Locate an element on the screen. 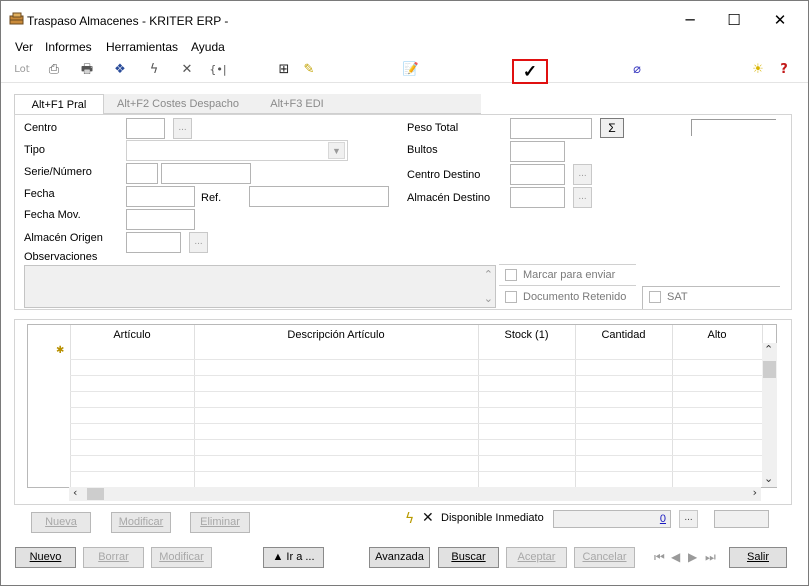 The image size is (811, 588). window-title: Traspaso Almacenes - KRITER ERP - is located at coordinates (128, 21).